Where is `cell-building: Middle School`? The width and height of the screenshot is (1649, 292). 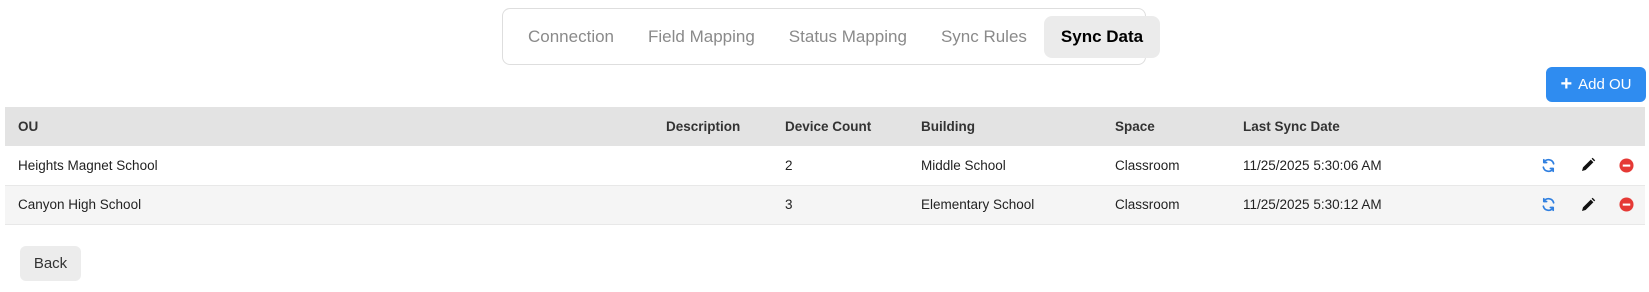 cell-building: Middle School is located at coordinates (963, 165).